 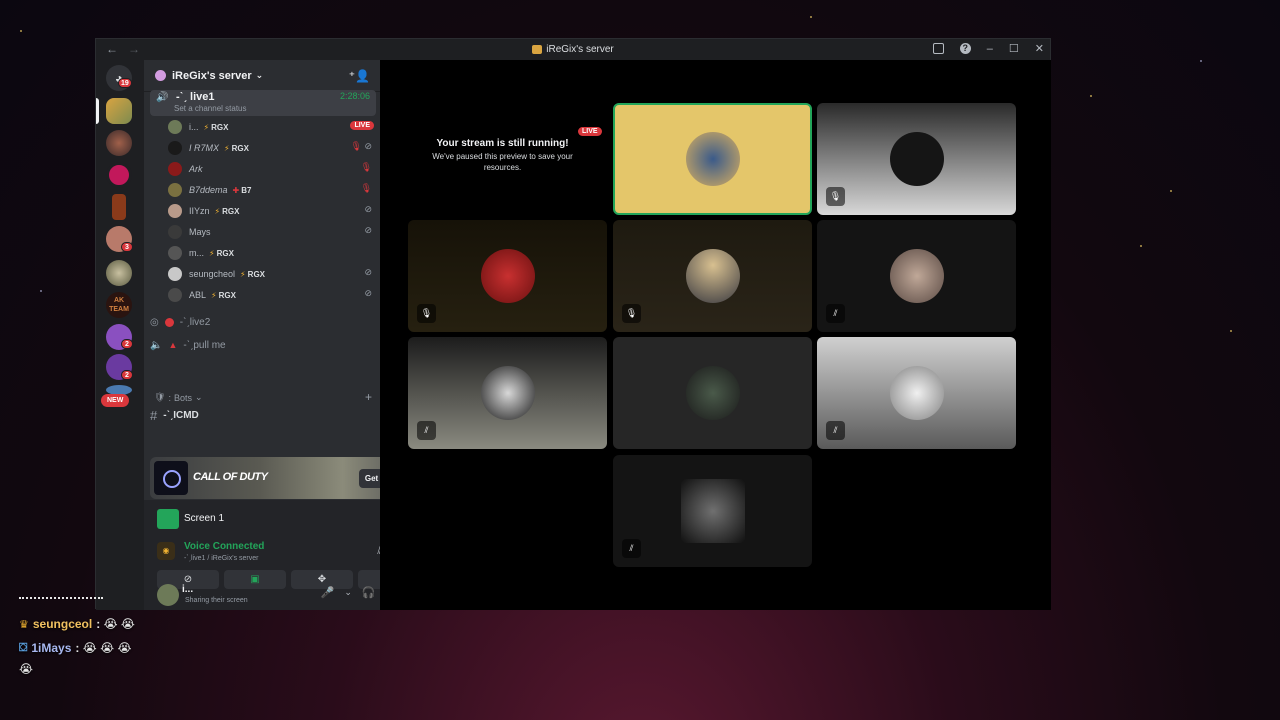 What do you see at coordinates (210, 108) in the screenshot?
I see `channel-status: Set a channel status` at bounding box center [210, 108].